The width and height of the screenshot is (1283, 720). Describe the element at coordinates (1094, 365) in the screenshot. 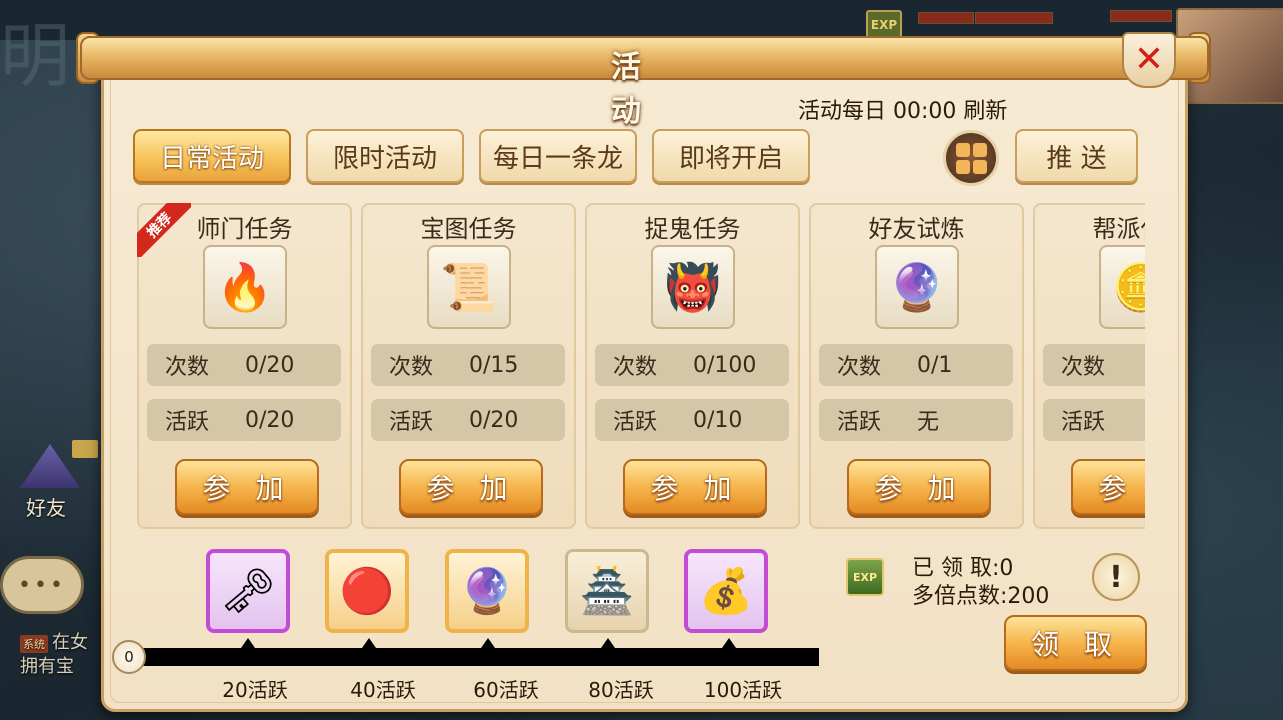

I see `count-row: 次数` at that location.